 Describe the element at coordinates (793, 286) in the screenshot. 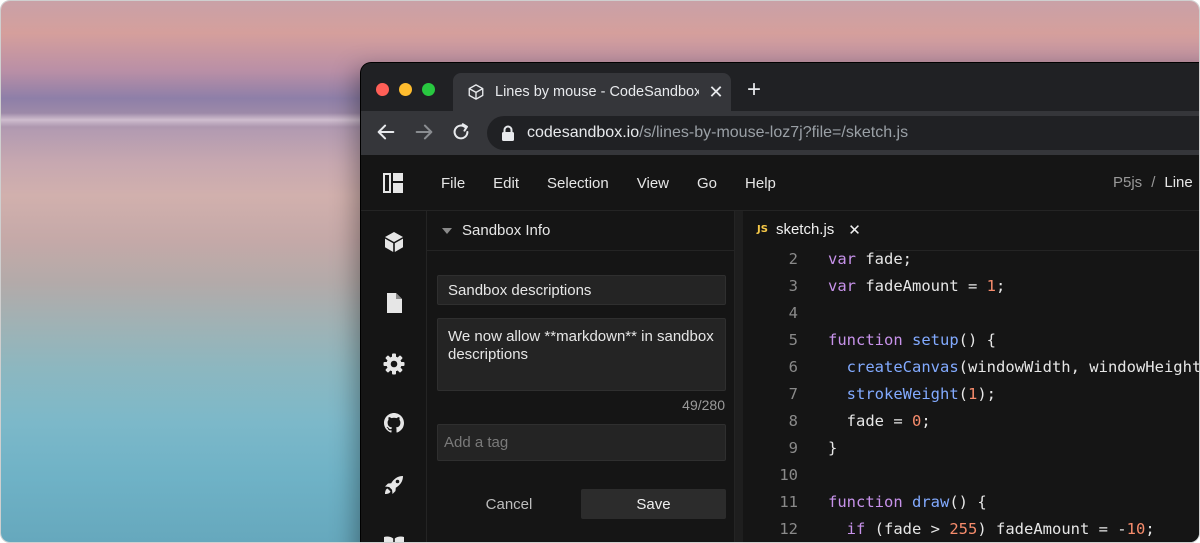

I see `line-number: 3` at that location.